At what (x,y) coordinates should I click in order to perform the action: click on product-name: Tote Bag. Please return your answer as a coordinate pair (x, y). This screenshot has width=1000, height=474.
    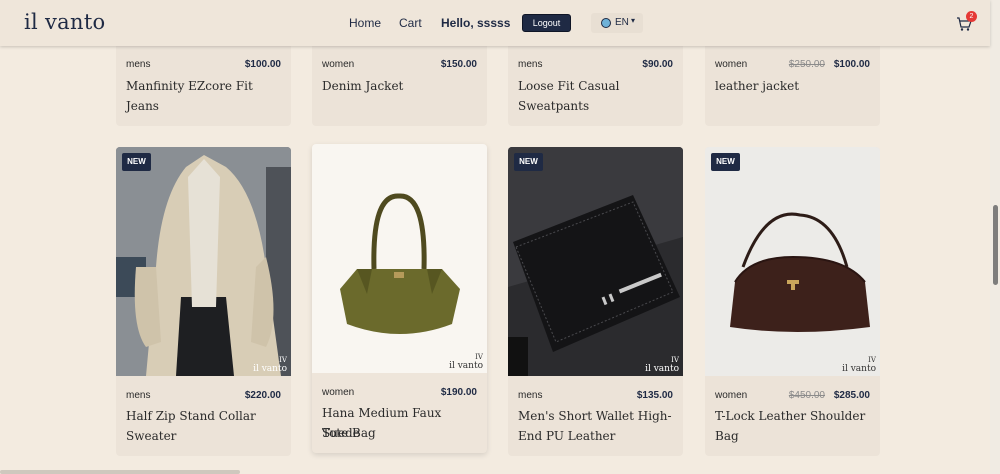
    Looking at the image, I should click on (399, 433).